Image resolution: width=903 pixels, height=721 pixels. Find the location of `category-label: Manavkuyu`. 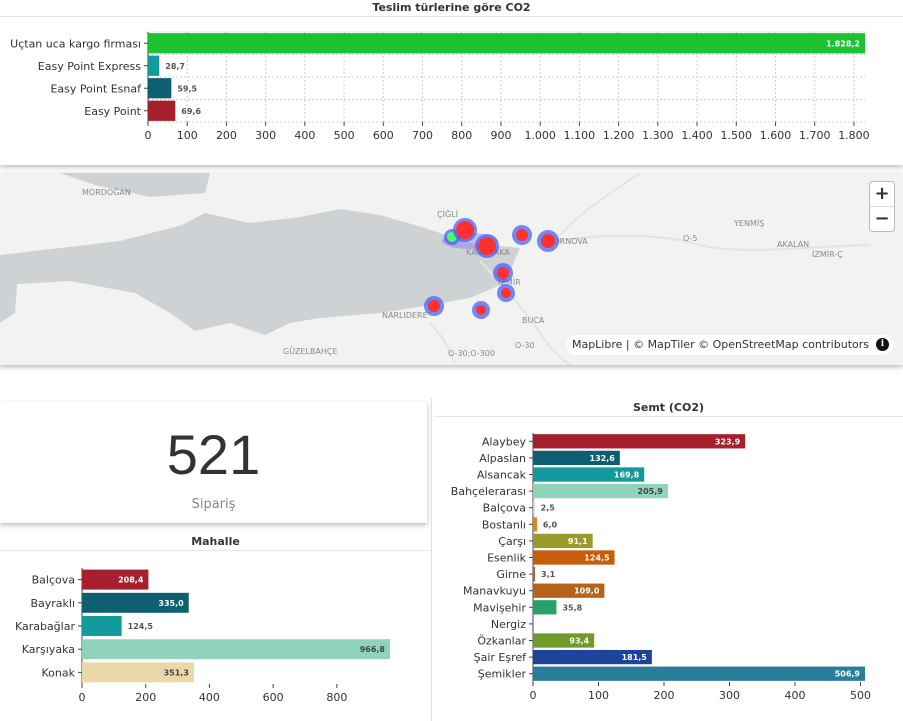

category-label: Manavkuyu is located at coordinates (494, 591).